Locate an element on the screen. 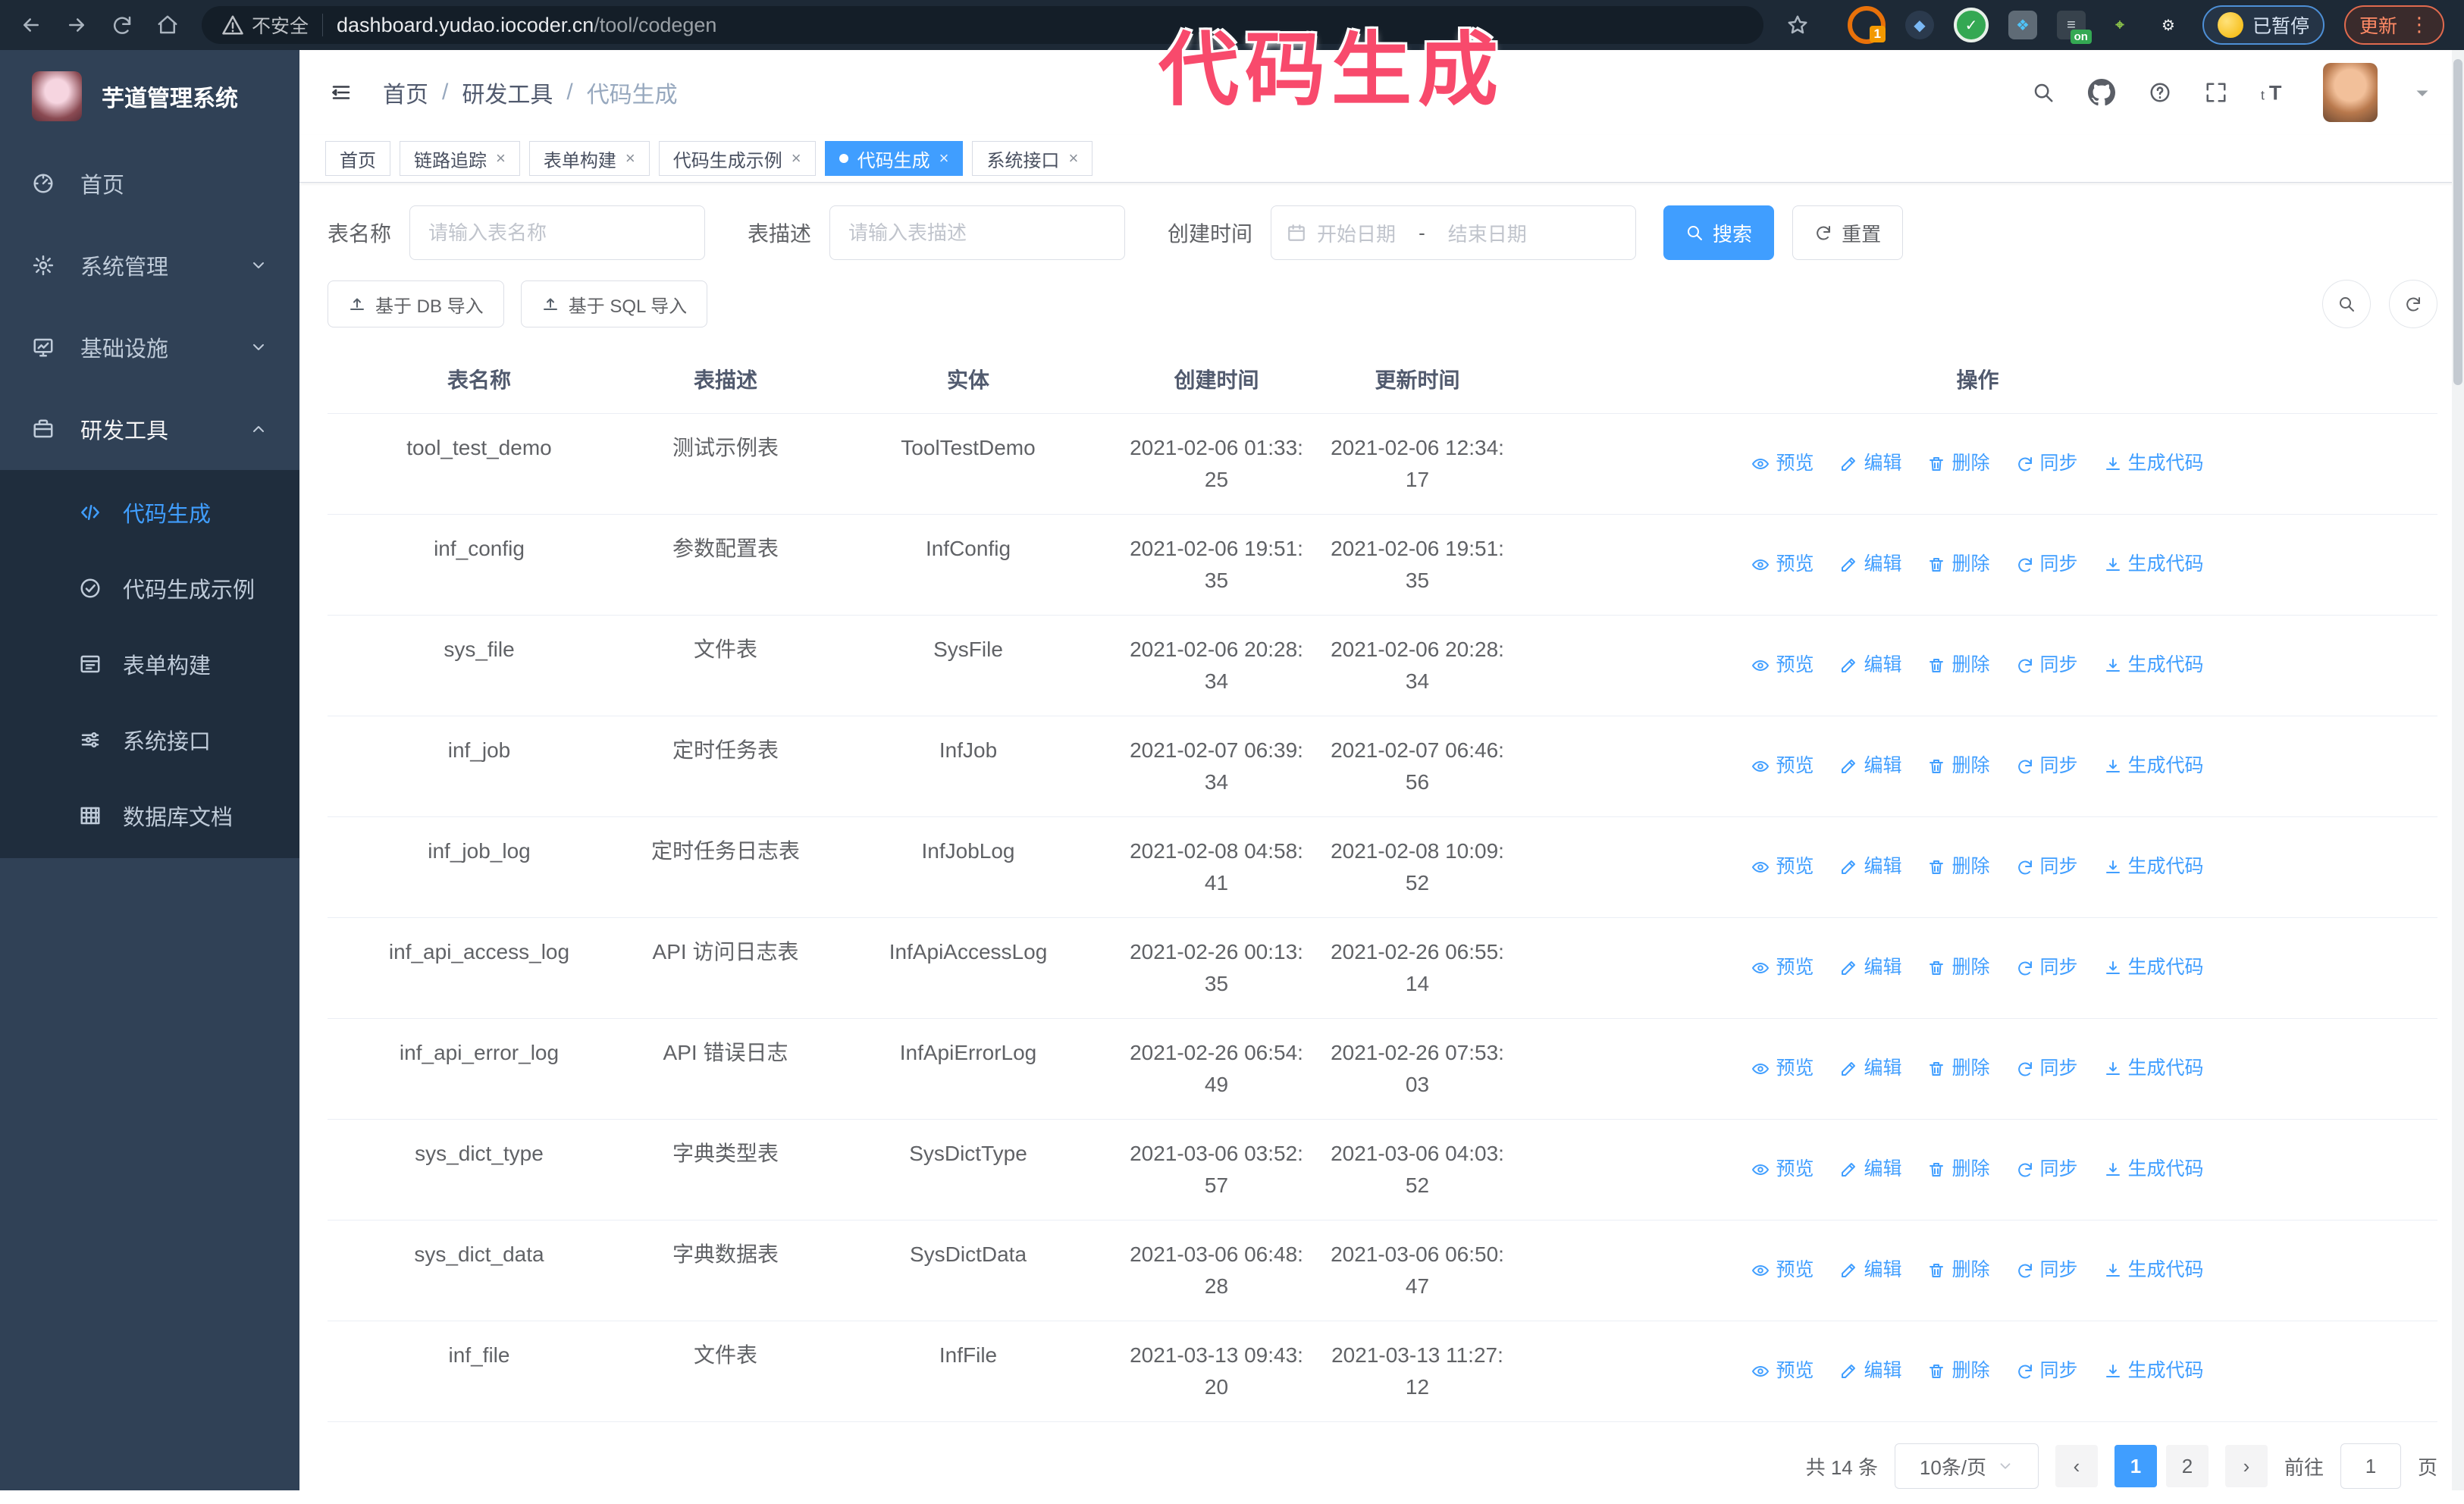 The width and height of the screenshot is (2464, 1504). page-button-1: 1 is located at coordinates (2136, 1466).